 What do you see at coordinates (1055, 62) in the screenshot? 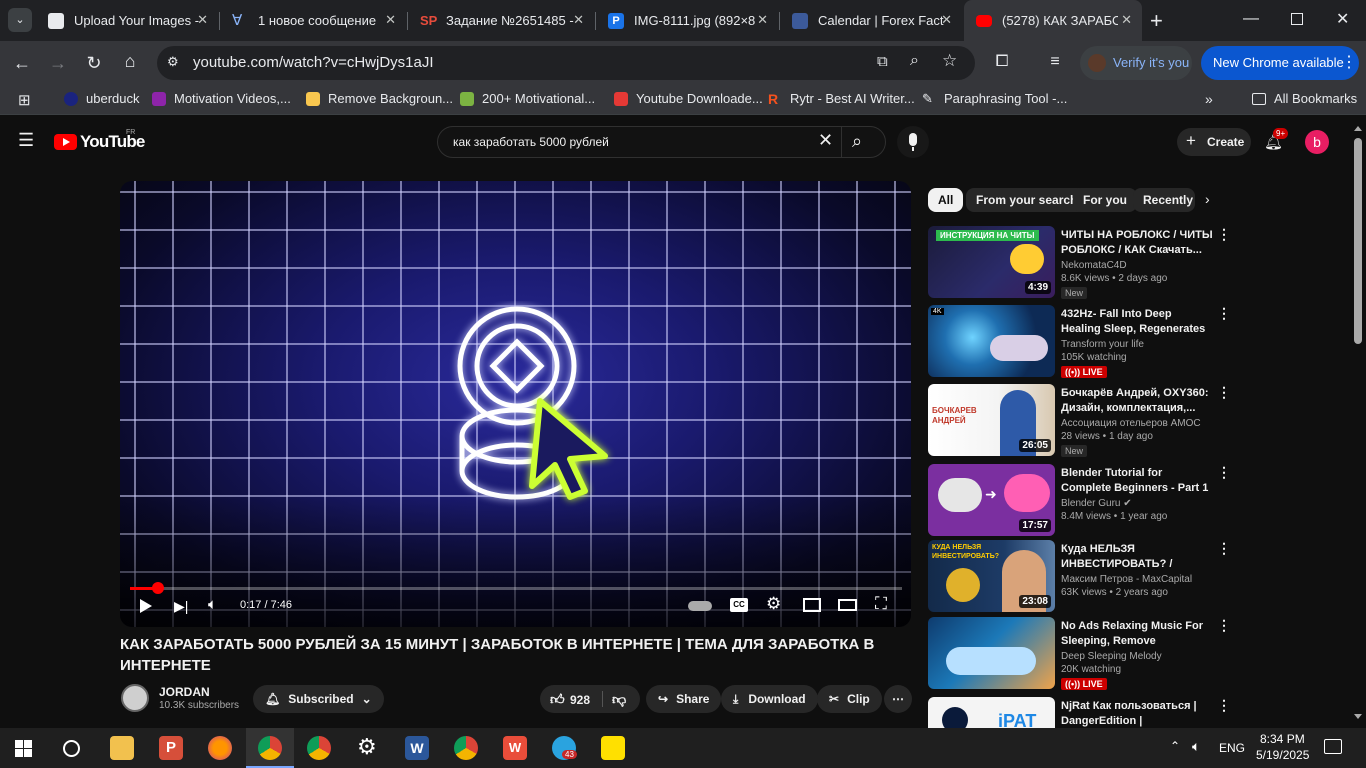
I see `media-control-icon: ≡` at bounding box center [1055, 62].